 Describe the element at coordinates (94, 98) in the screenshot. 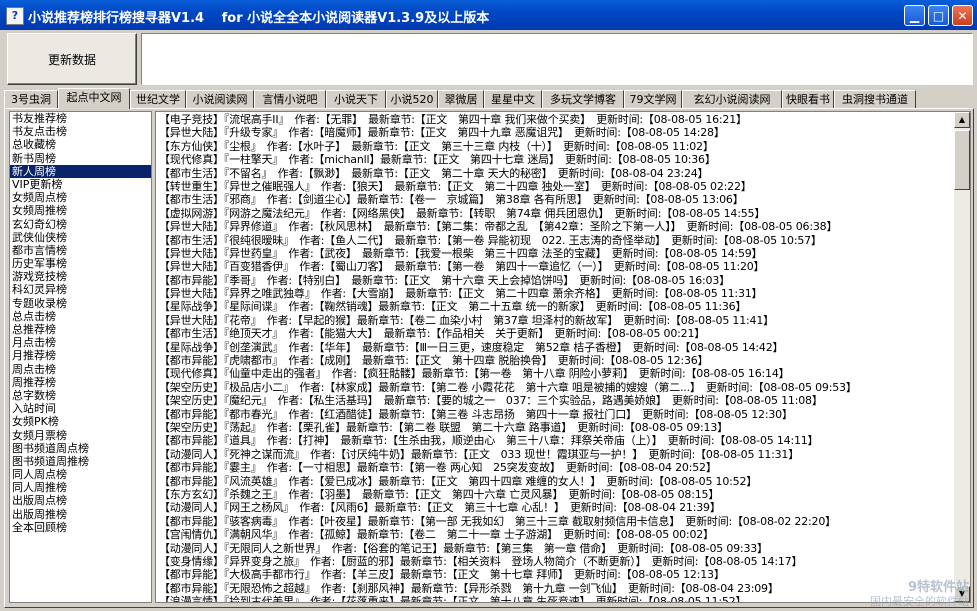

I see `tab-1: 起点中文网` at that location.